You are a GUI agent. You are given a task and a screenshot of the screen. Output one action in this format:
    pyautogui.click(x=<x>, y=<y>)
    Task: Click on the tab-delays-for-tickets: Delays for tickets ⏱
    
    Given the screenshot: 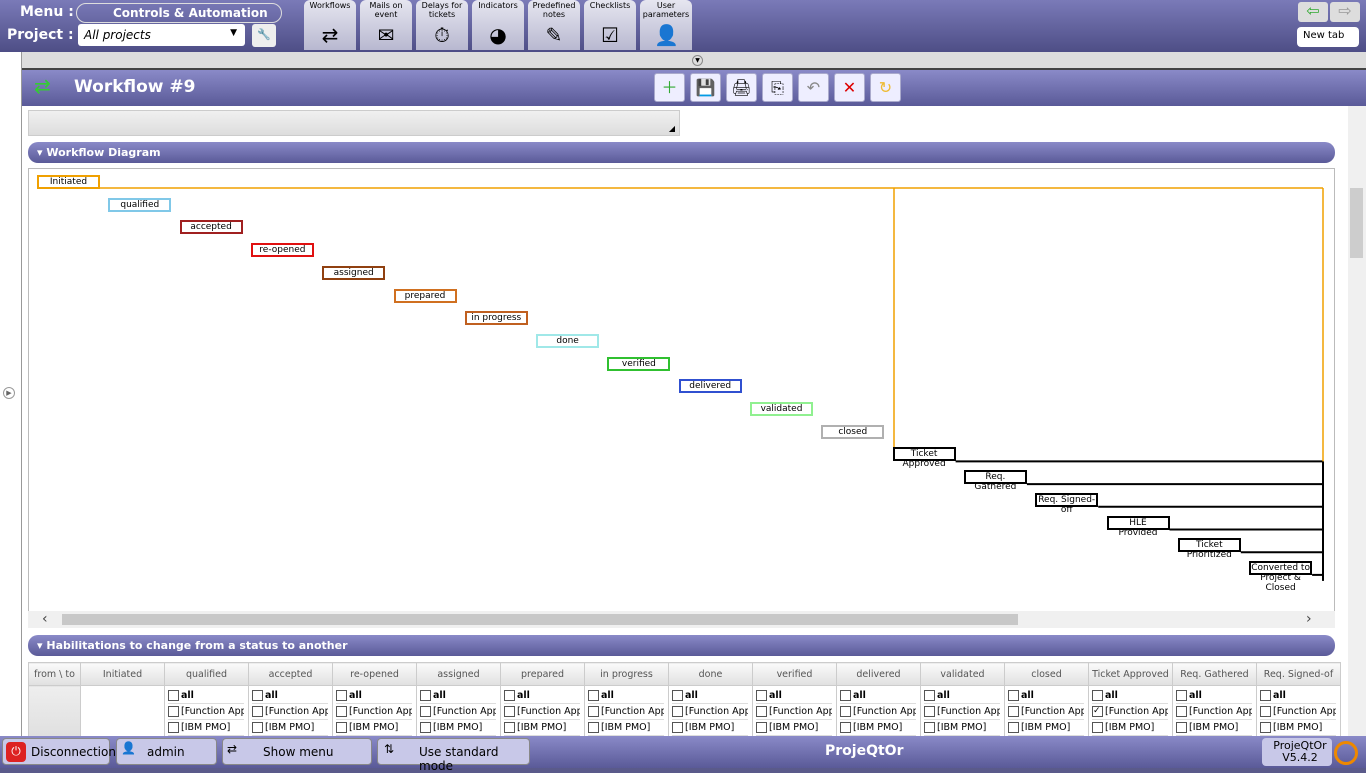 What is the action you would take?
    pyautogui.click(x=442, y=25)
    